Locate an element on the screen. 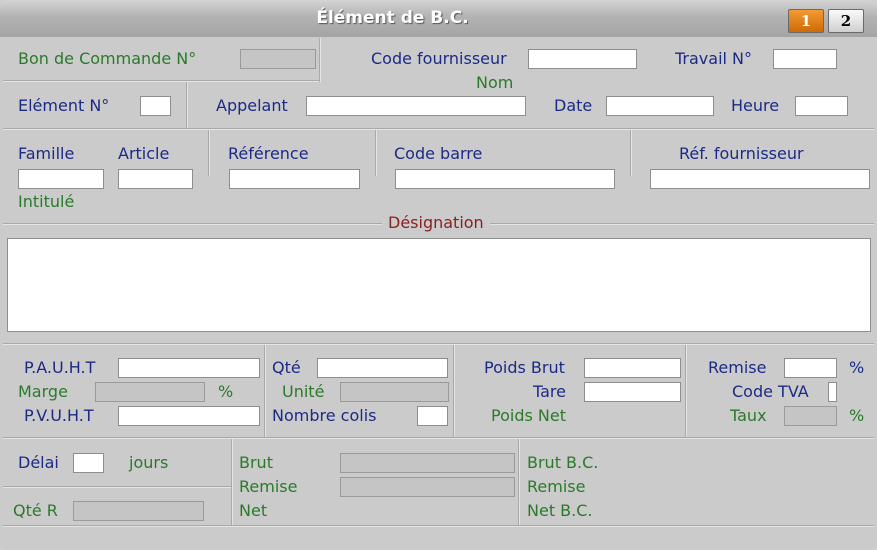 The width and height of the screenshot is (877, 550). brut-field is located at coordinates (427, 463).